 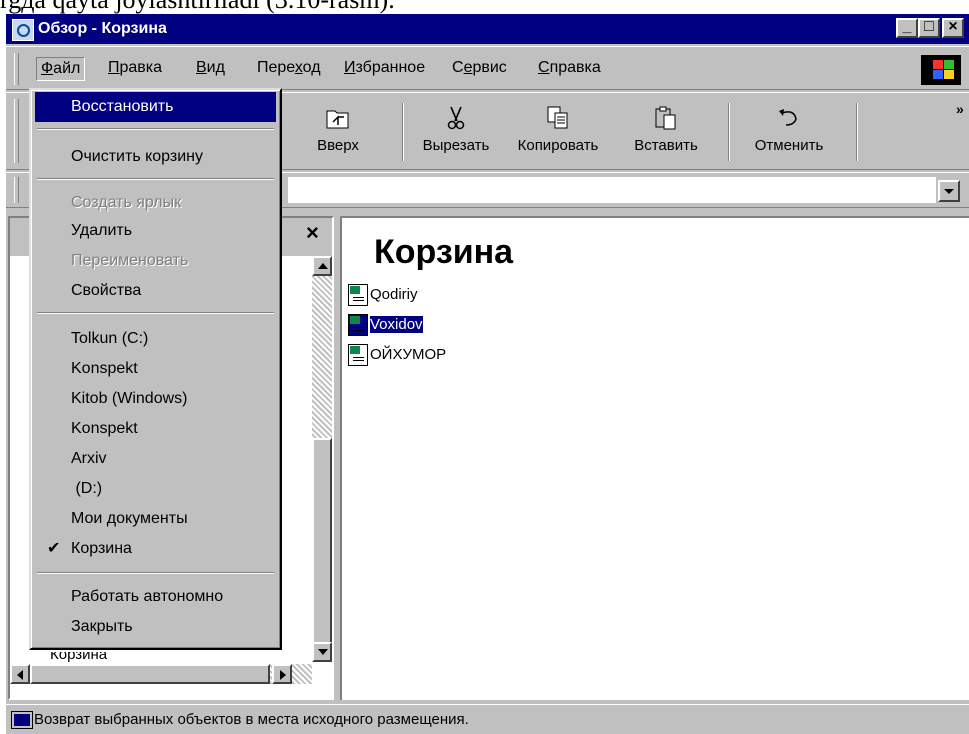 I want to click on address-input, so click(x=612, y=190).